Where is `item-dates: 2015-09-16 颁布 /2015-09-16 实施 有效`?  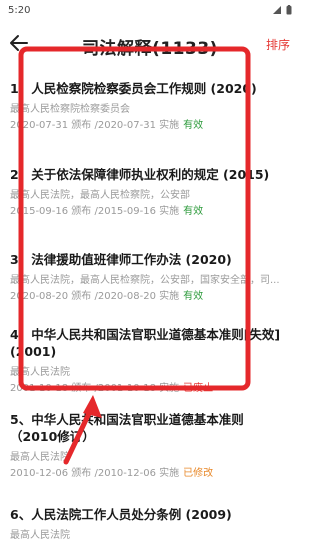
item-dates: 2015-09-16 颁布 /2015-09-16 实施 有效 is located at coordinates (150, 211).